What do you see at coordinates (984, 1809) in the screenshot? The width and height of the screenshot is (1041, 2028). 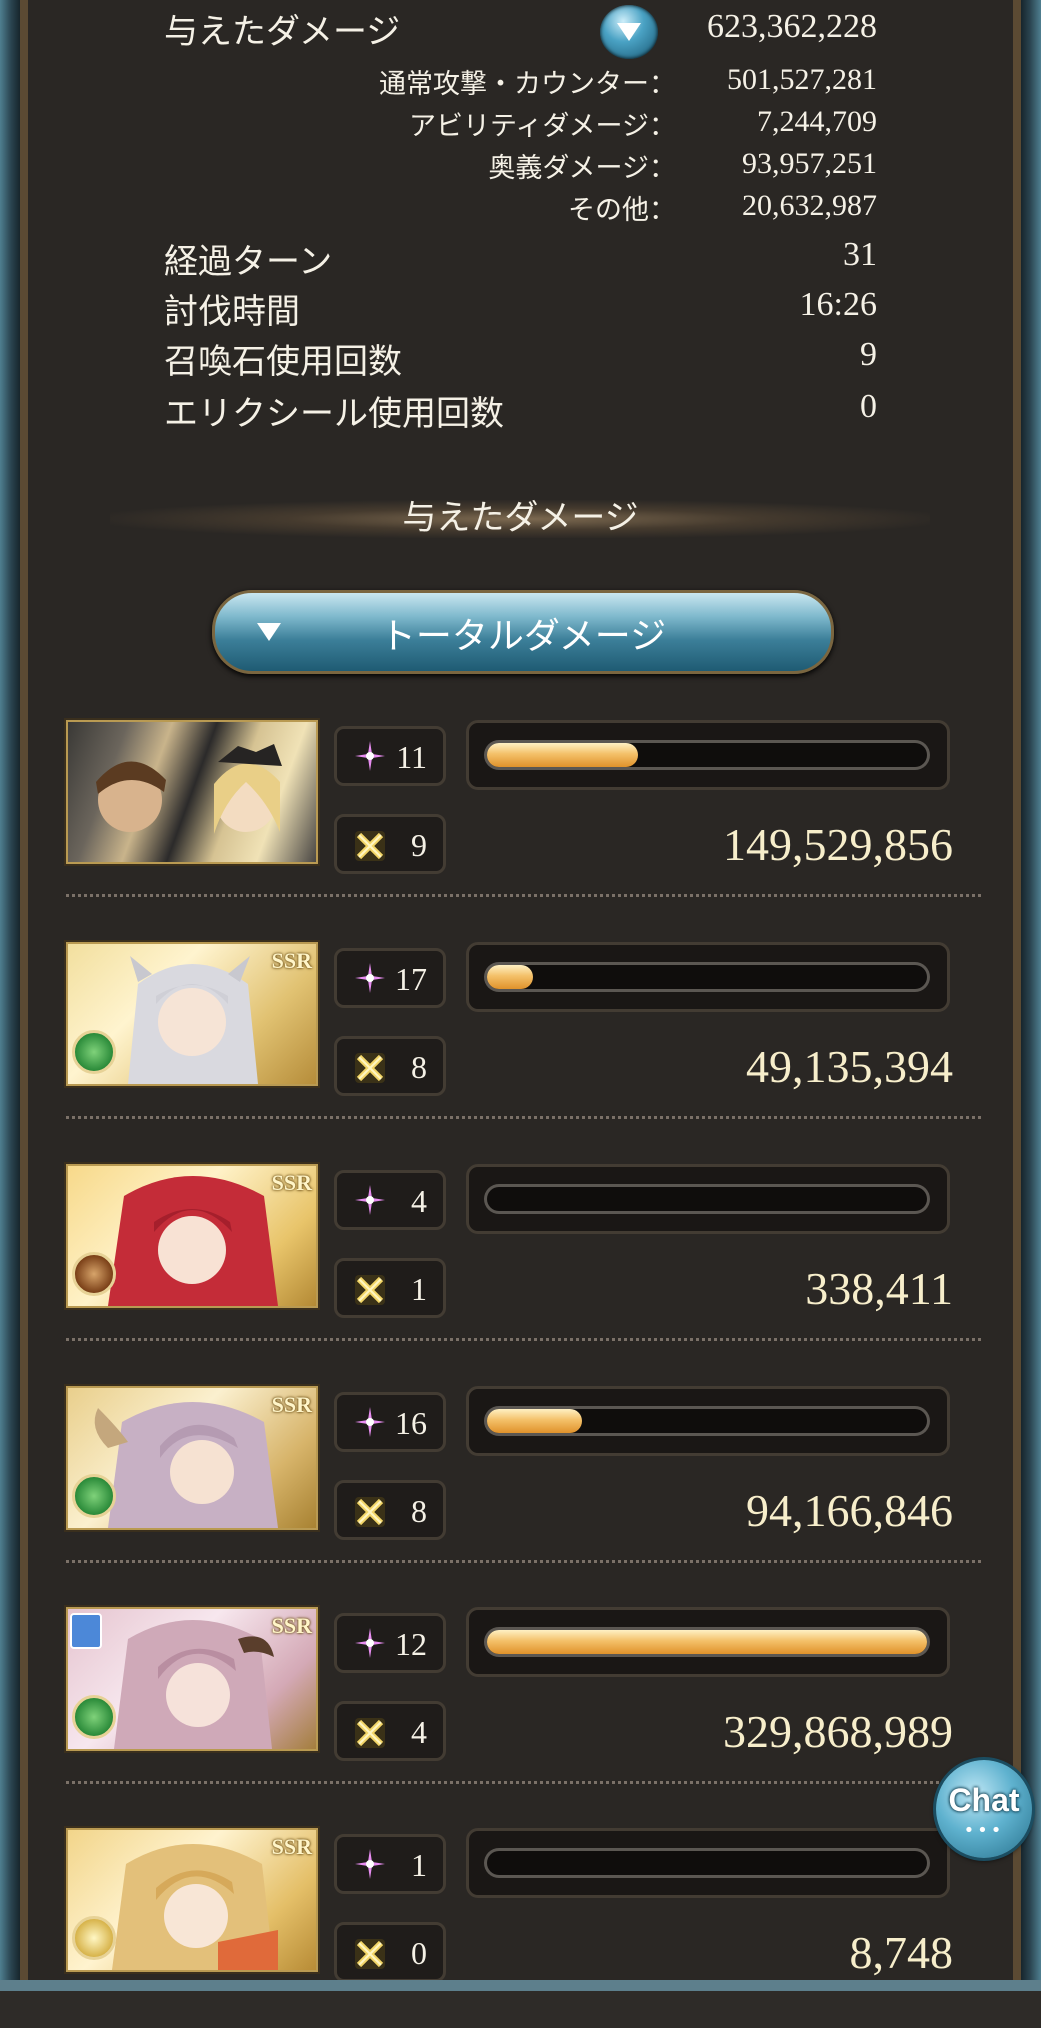 I see `chat-button: Chat •••` at bounding box center [984, 1809].